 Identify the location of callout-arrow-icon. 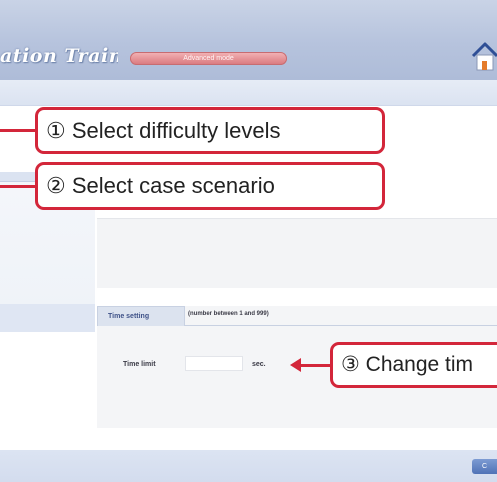
(295, 365).